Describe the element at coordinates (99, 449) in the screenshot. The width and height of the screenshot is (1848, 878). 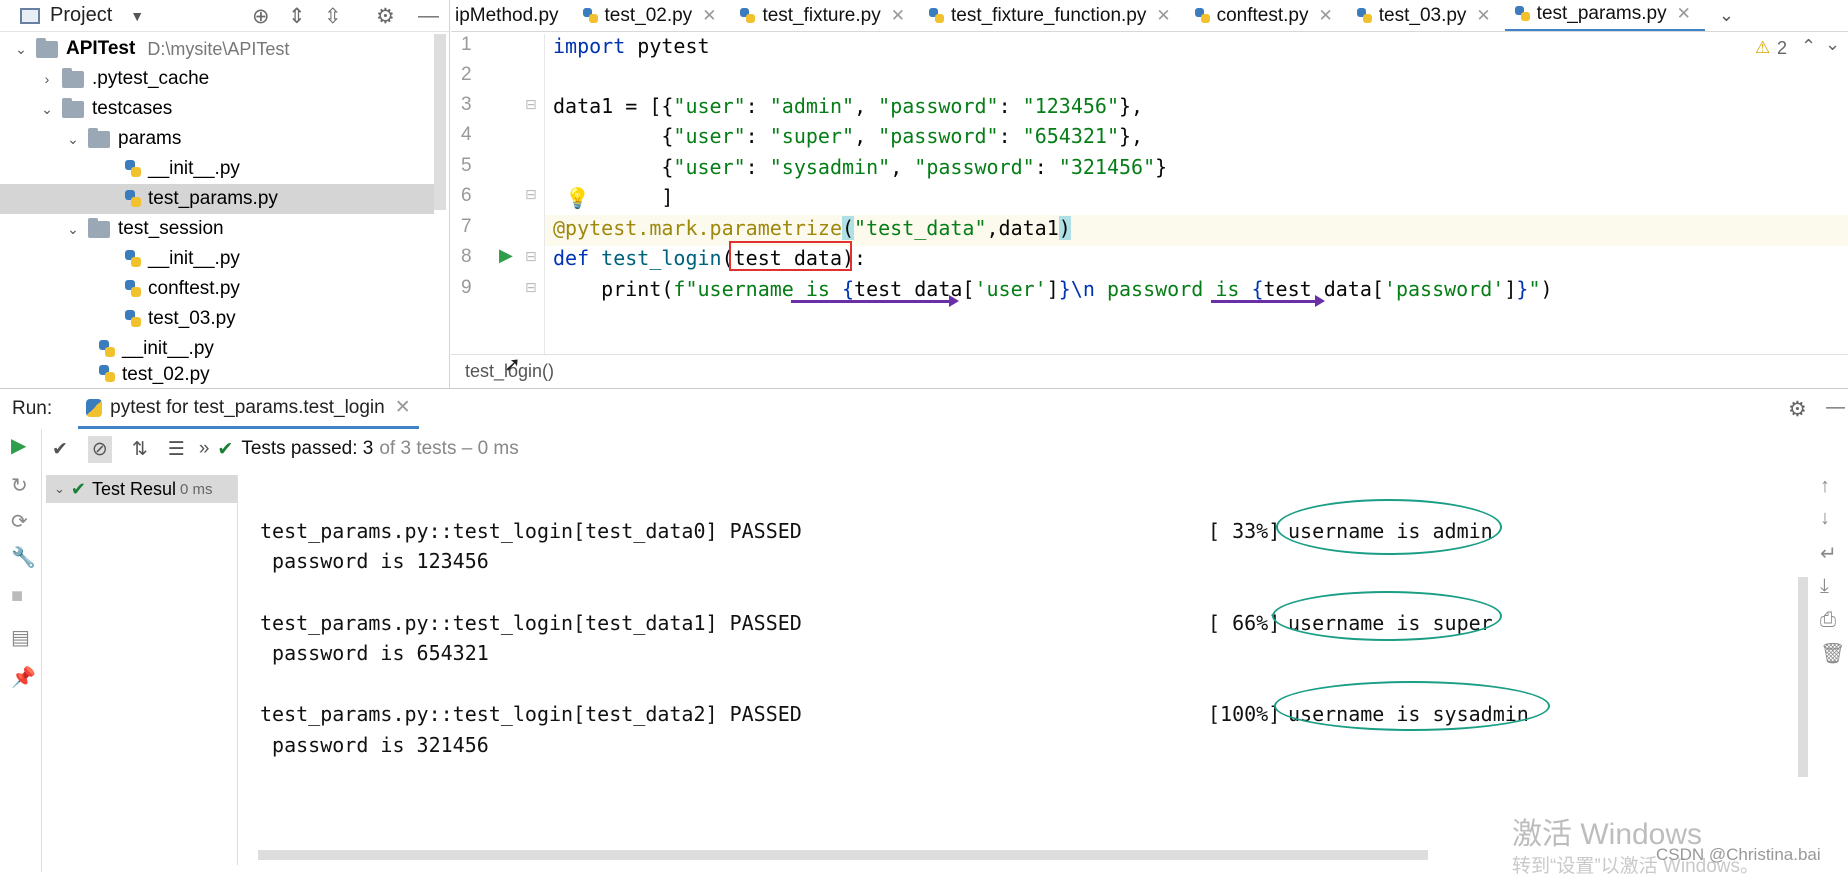
I see `show-ignored-icon: ⊘` at that location.